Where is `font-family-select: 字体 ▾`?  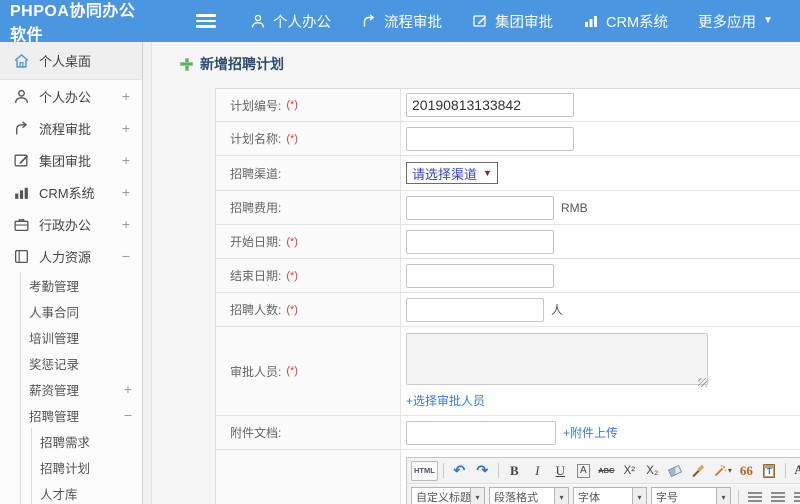 font-family-select: 字体 ▾ is located at coordinates (610, 495).